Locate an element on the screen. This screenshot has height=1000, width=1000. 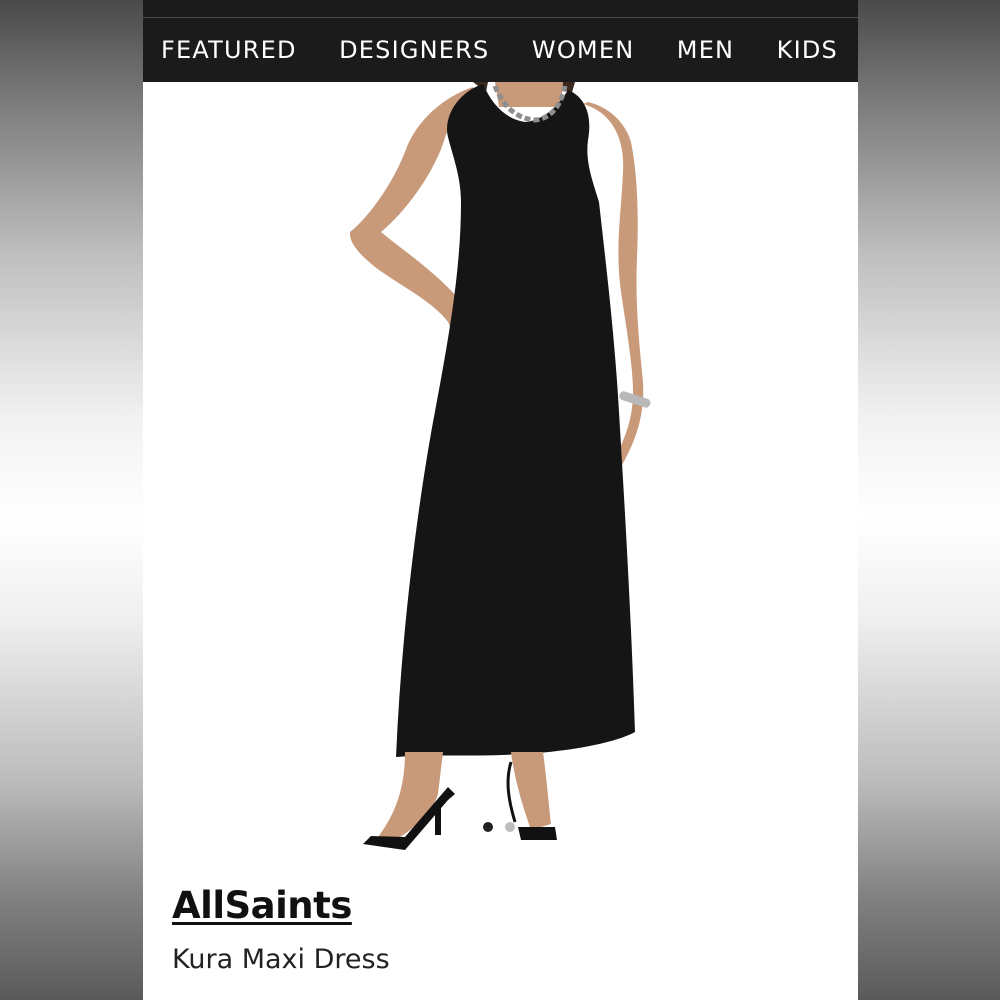
nav-item-kids: KIDS is located at coordinates (807, 50).